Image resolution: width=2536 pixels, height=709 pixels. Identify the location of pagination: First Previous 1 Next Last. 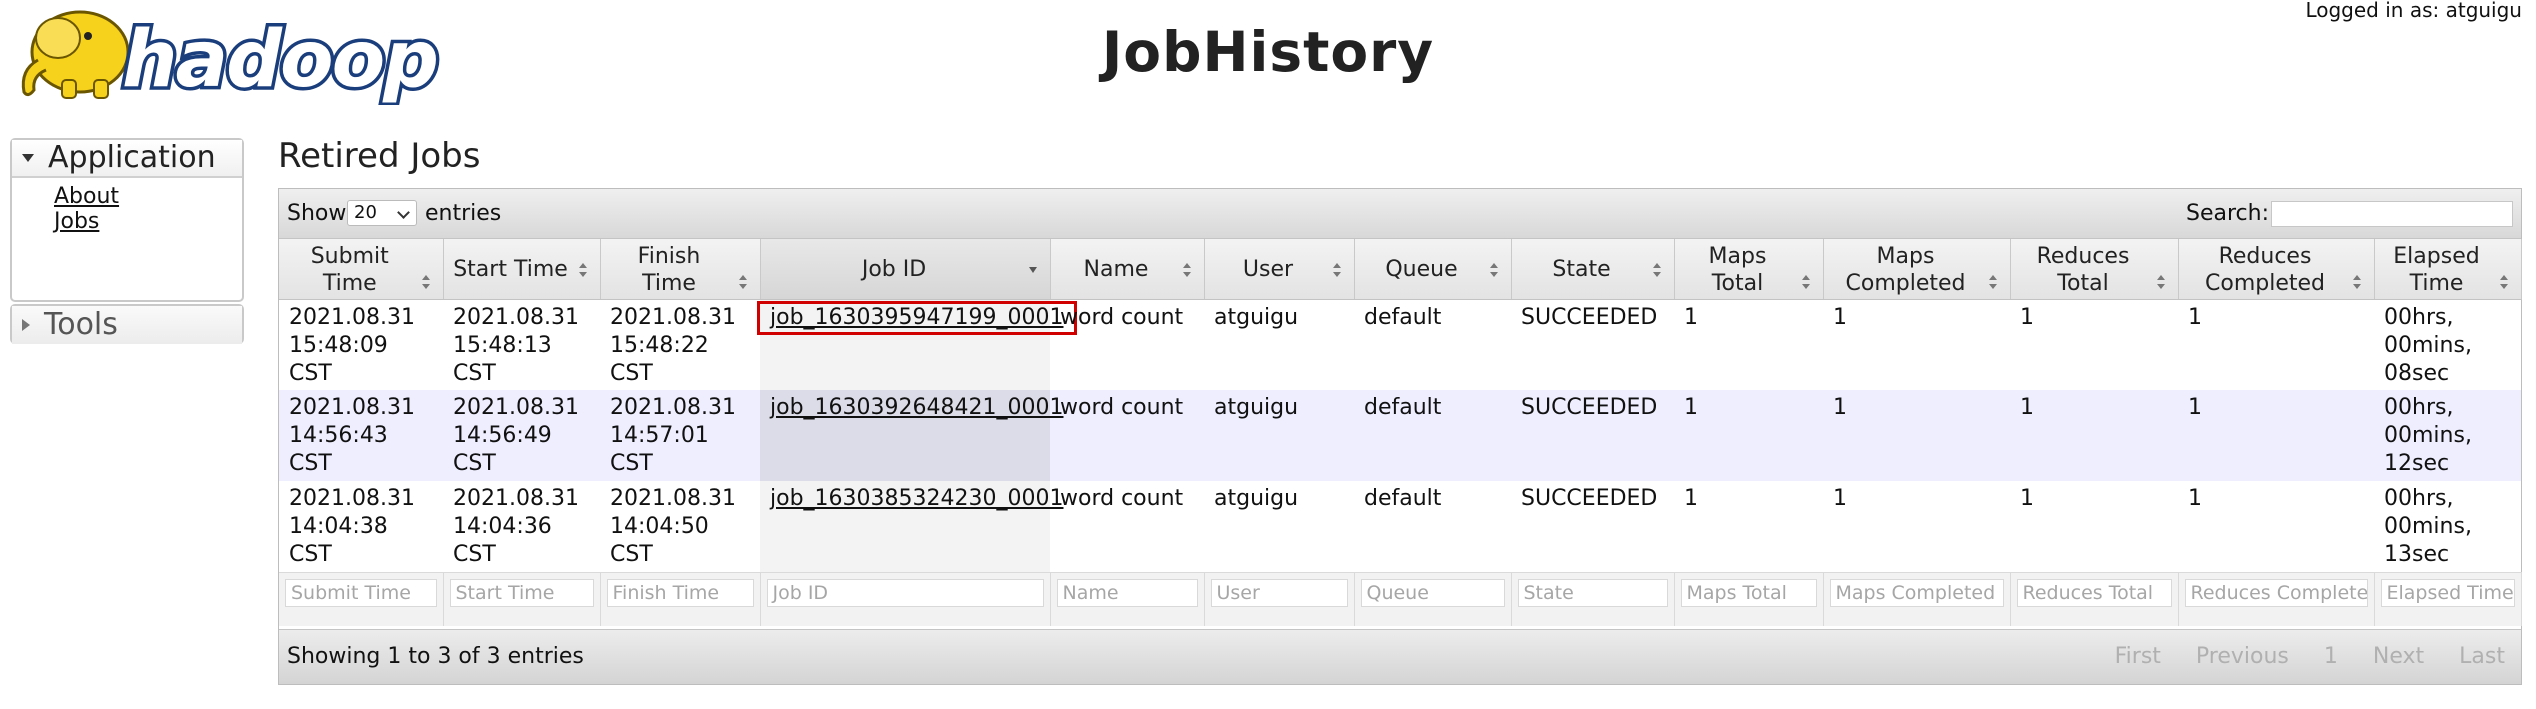
(2296, 656).